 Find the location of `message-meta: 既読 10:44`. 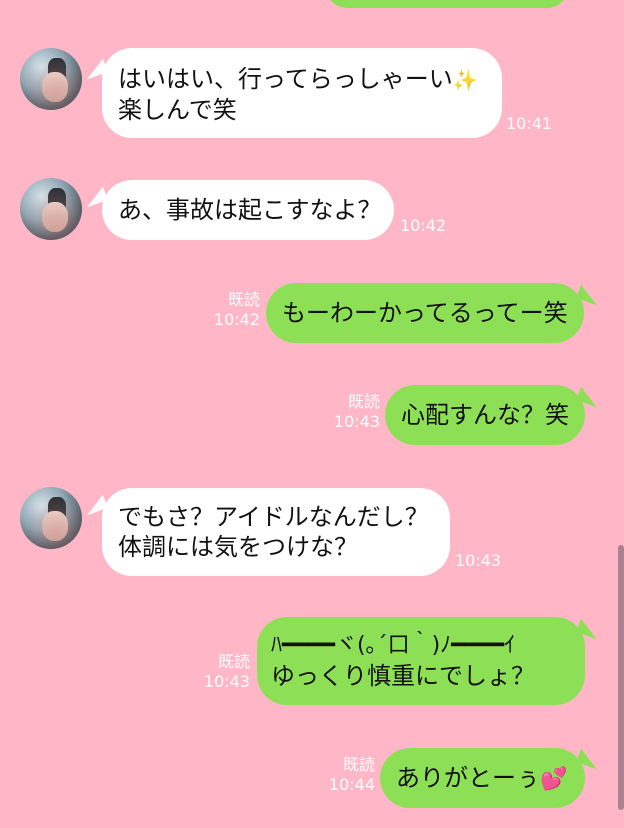

message-meta: 既読 10:44 is located at coordinates (350, 775).